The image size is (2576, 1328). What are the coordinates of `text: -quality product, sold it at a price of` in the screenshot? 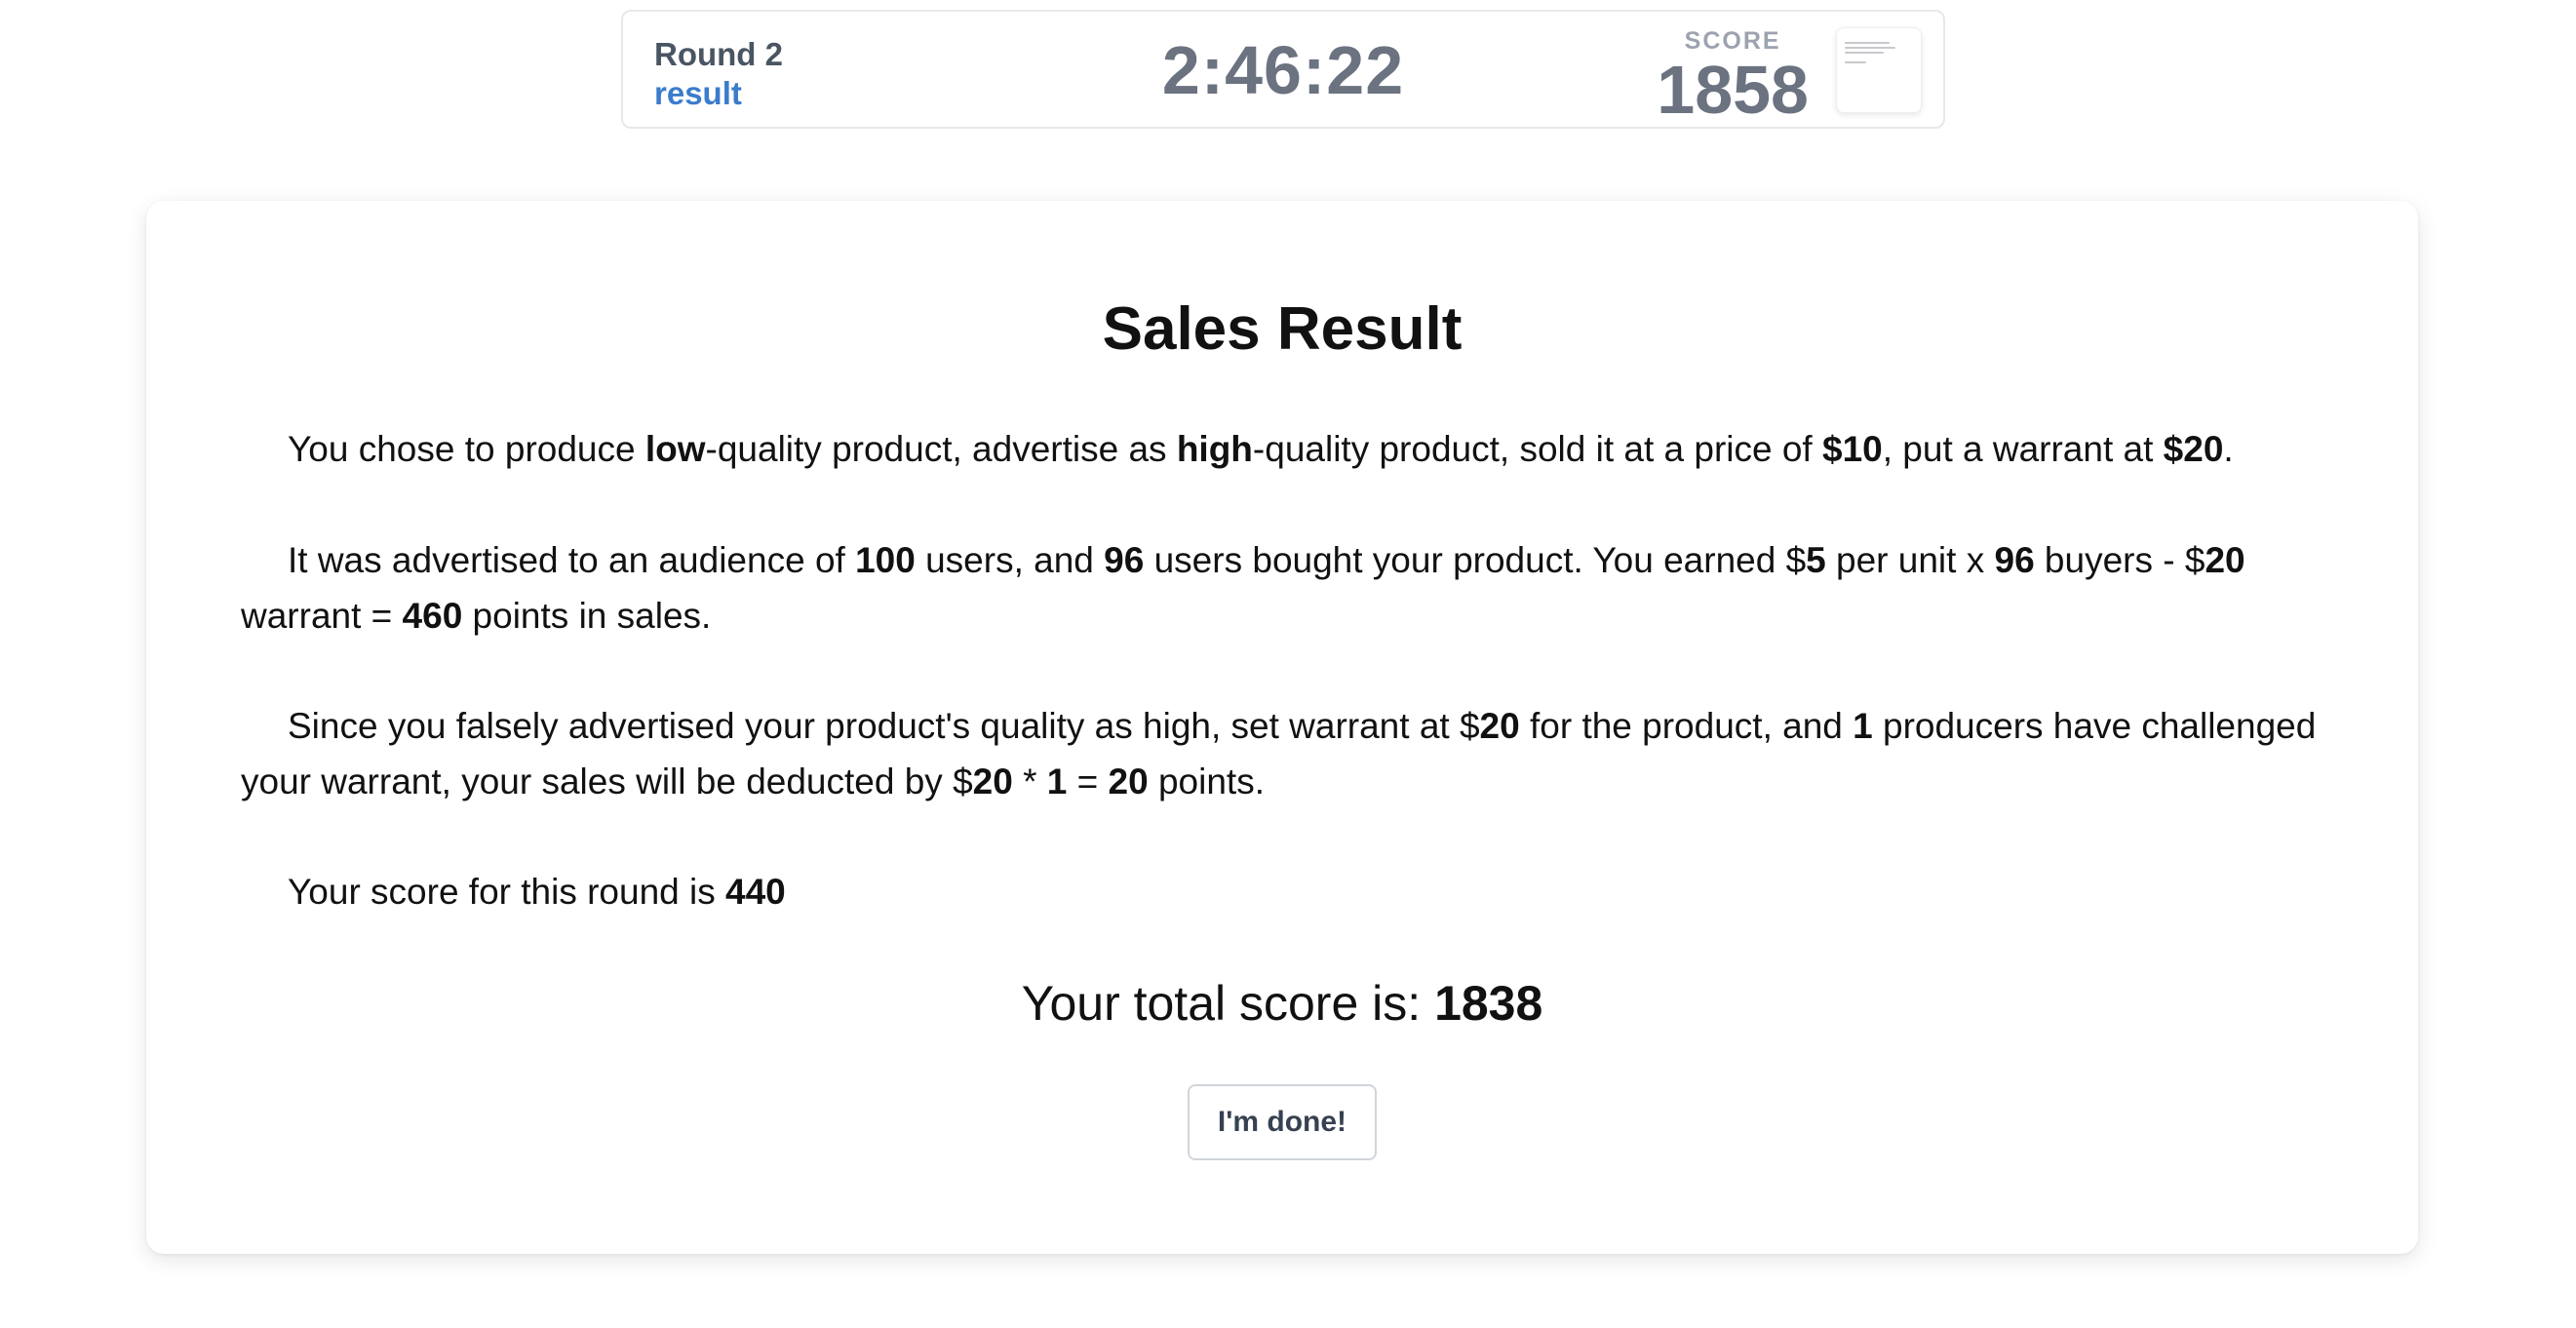 It's located at (1537, 449).